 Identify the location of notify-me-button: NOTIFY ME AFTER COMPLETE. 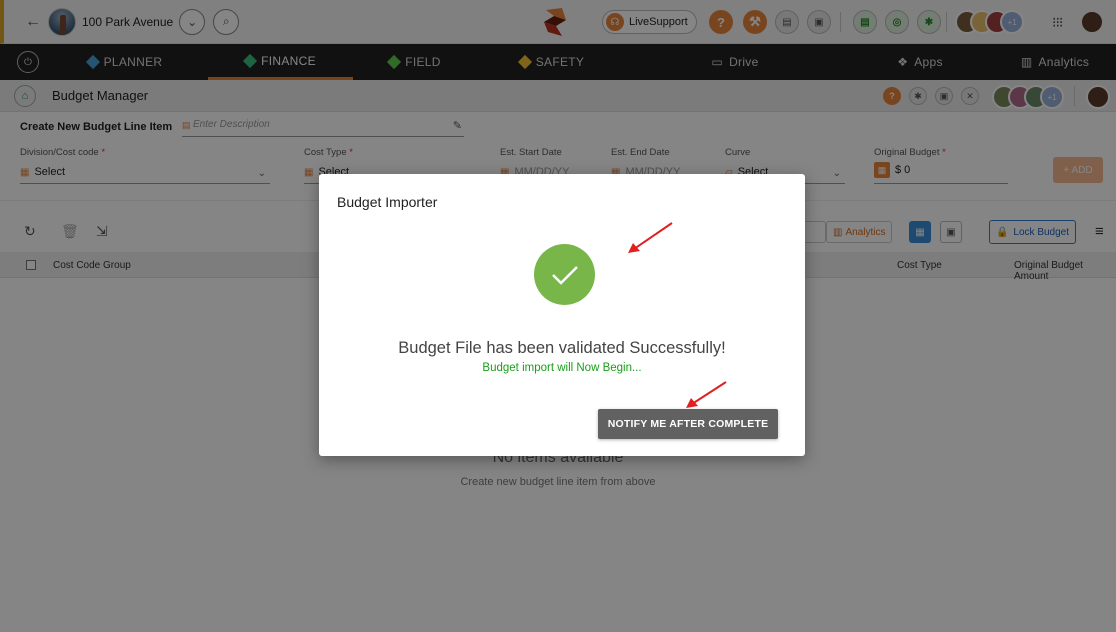
(688, 424).